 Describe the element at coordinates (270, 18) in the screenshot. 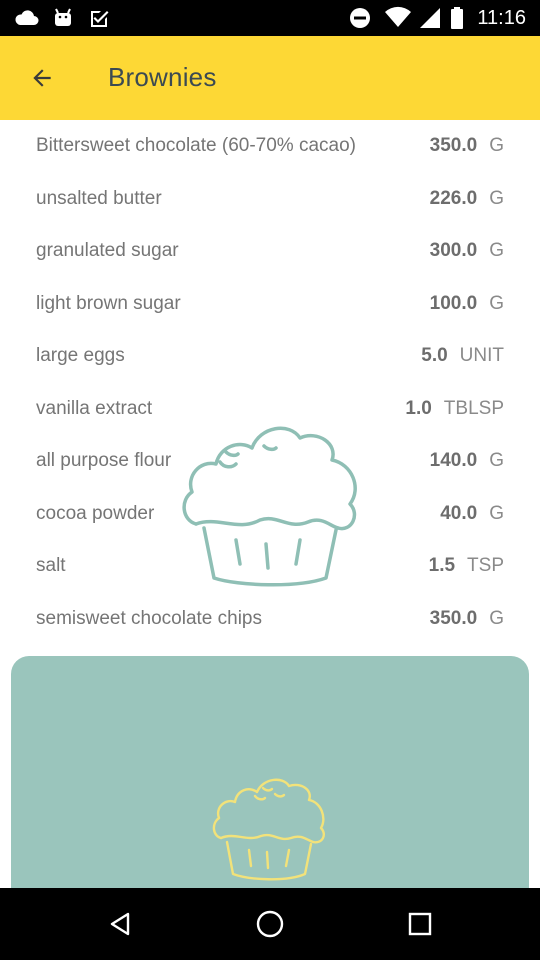

I see `status-bar: 11:16` at that location.